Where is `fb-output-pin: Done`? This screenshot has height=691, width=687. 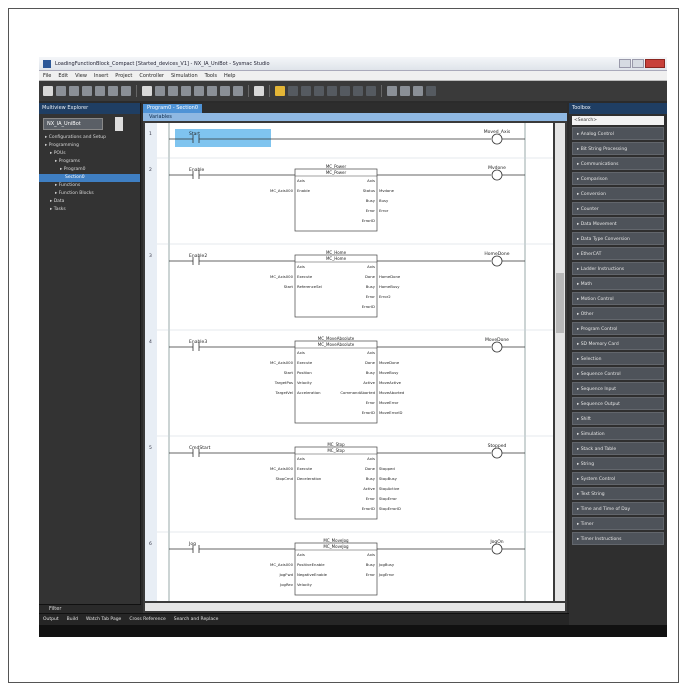
fb-output-pin: Done is located at coordinates (370, 468).